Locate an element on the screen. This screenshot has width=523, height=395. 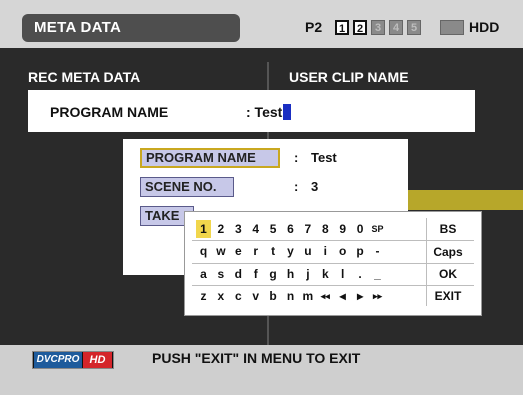
keyboard-key: 1 is located at coordinates (203, 229).